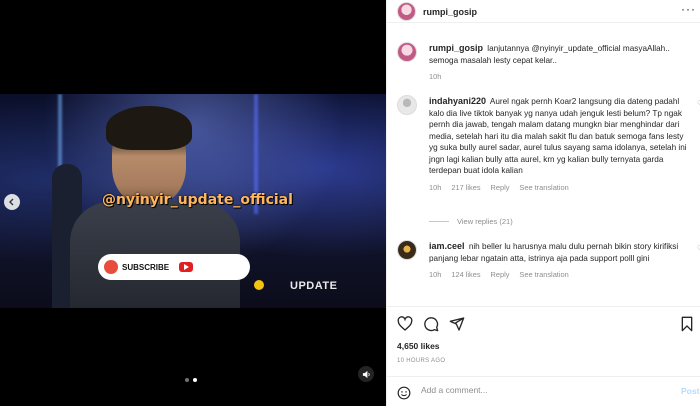 The width and height of the screenshot is (700, 406). I want to click on comment-meta: 10h 124 likes Reply See translation, so click(560, 275).